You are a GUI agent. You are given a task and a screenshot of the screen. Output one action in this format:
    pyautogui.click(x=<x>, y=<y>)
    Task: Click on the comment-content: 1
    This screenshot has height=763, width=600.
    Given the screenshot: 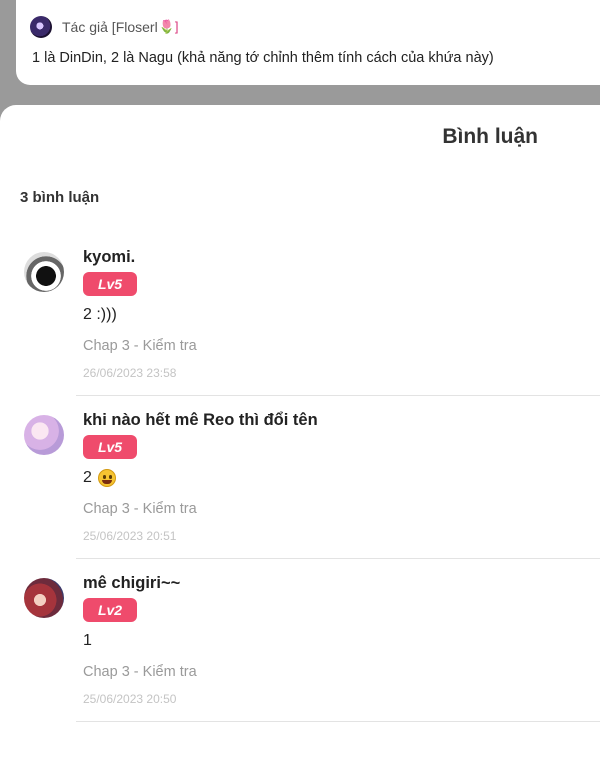 What is the action you would take?
    pyautogui.click(x=87, y=641)
    